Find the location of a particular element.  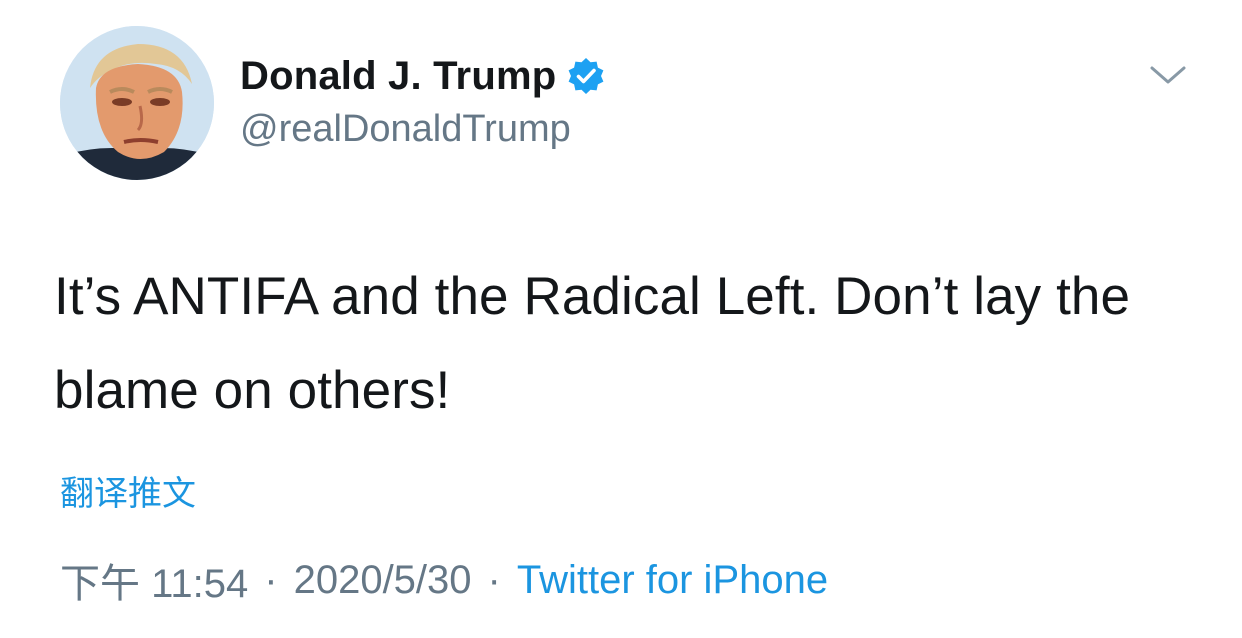

author-handle: @realDonaldTrump is located at coordinates (405, 129).